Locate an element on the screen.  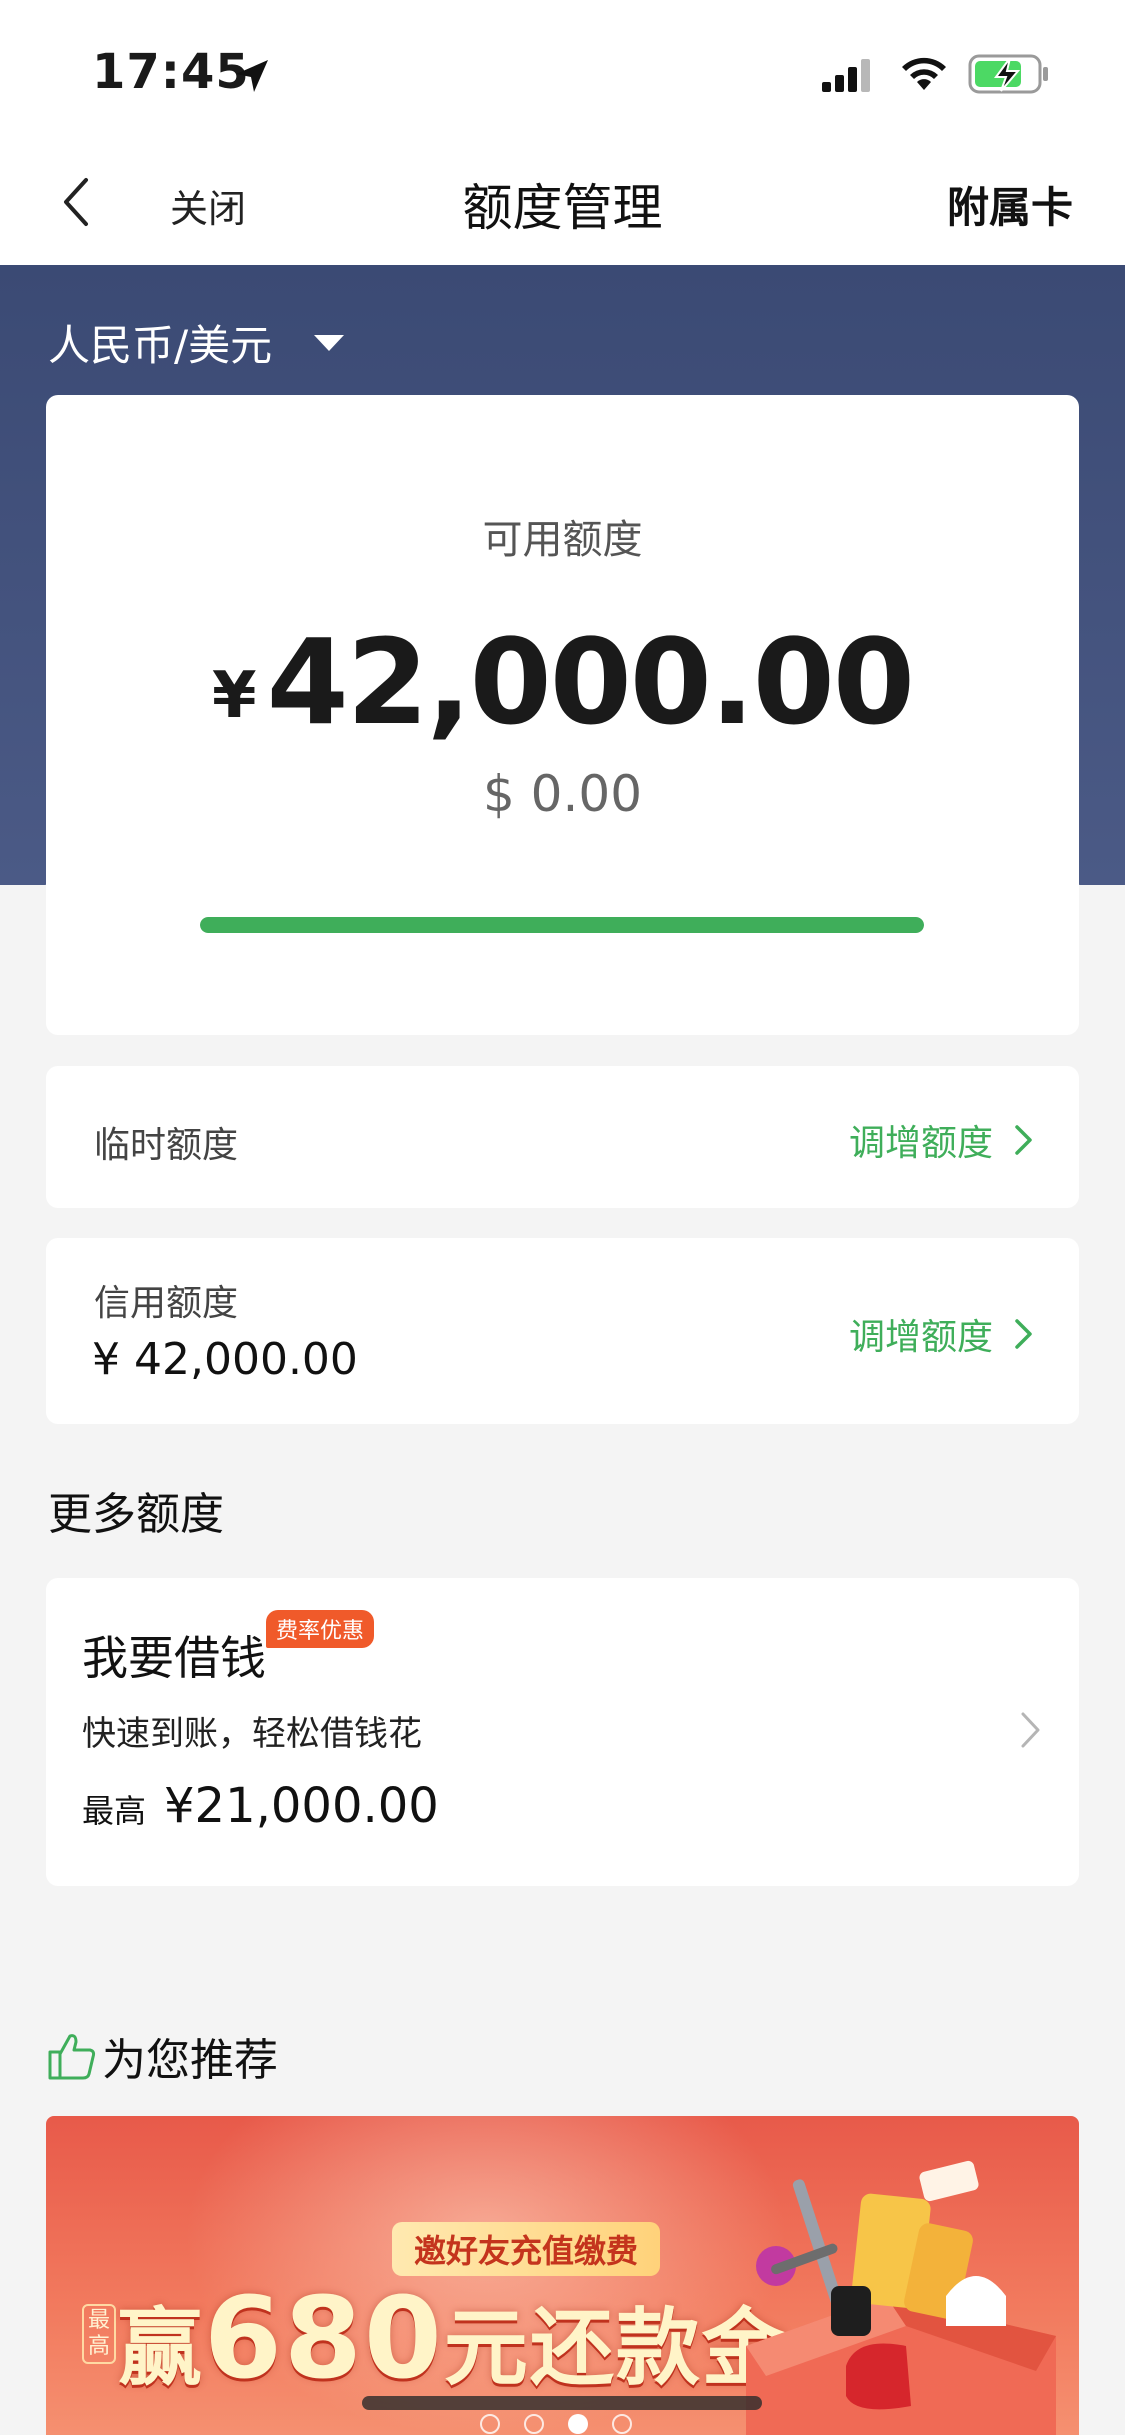
borrow-max-amount: 最高 ¥21,000.00 is located at coordinates (260, 1806).